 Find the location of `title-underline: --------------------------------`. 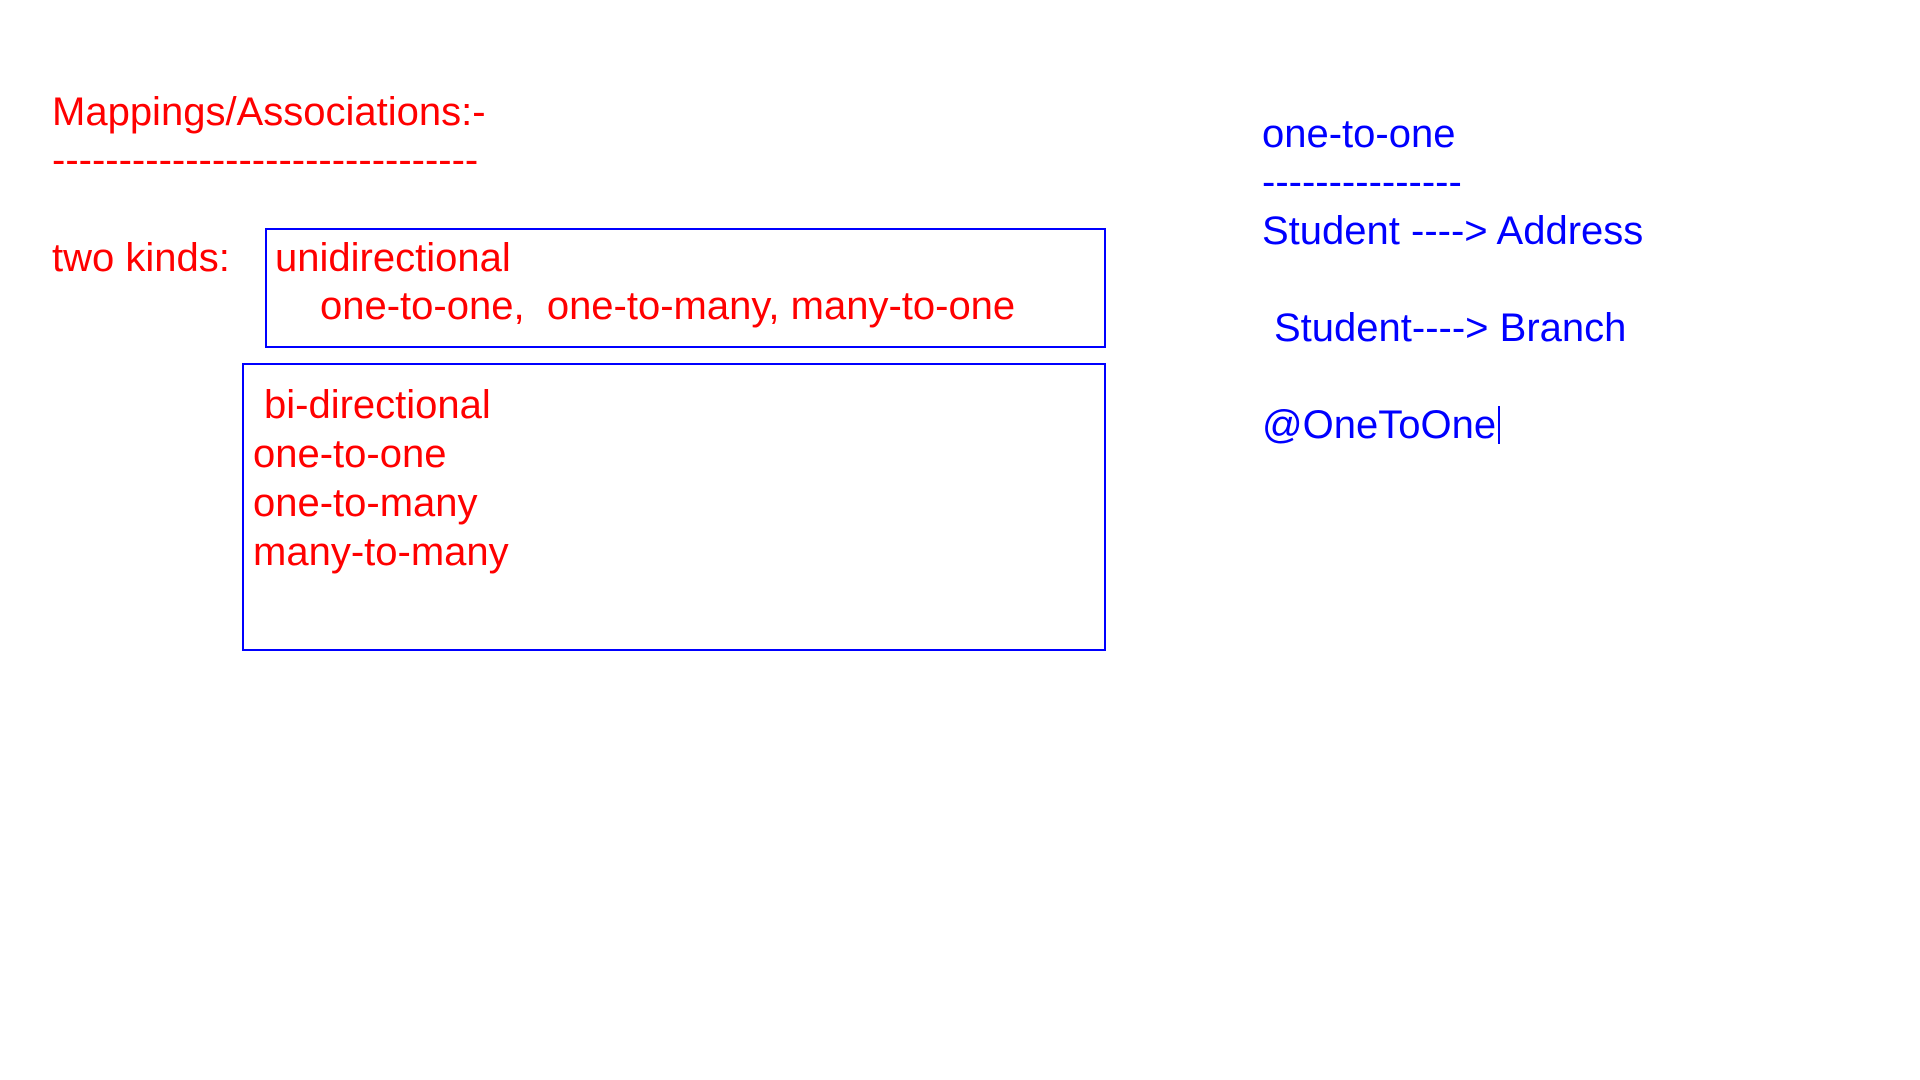

title-underline: -------------------------------- is located at coordinates (265, 160).